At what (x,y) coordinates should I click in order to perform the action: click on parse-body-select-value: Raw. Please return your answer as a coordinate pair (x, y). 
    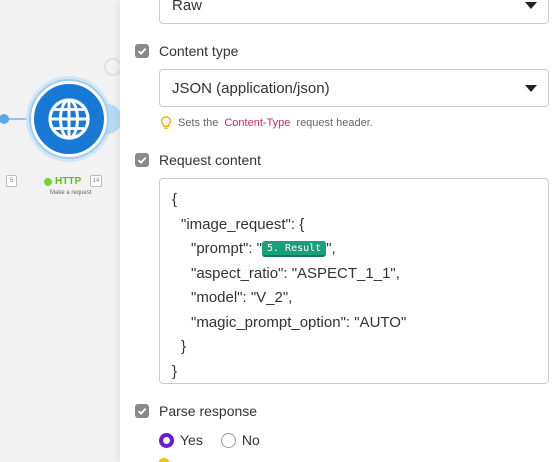
    Looking at the image, I should click on (187, 7).